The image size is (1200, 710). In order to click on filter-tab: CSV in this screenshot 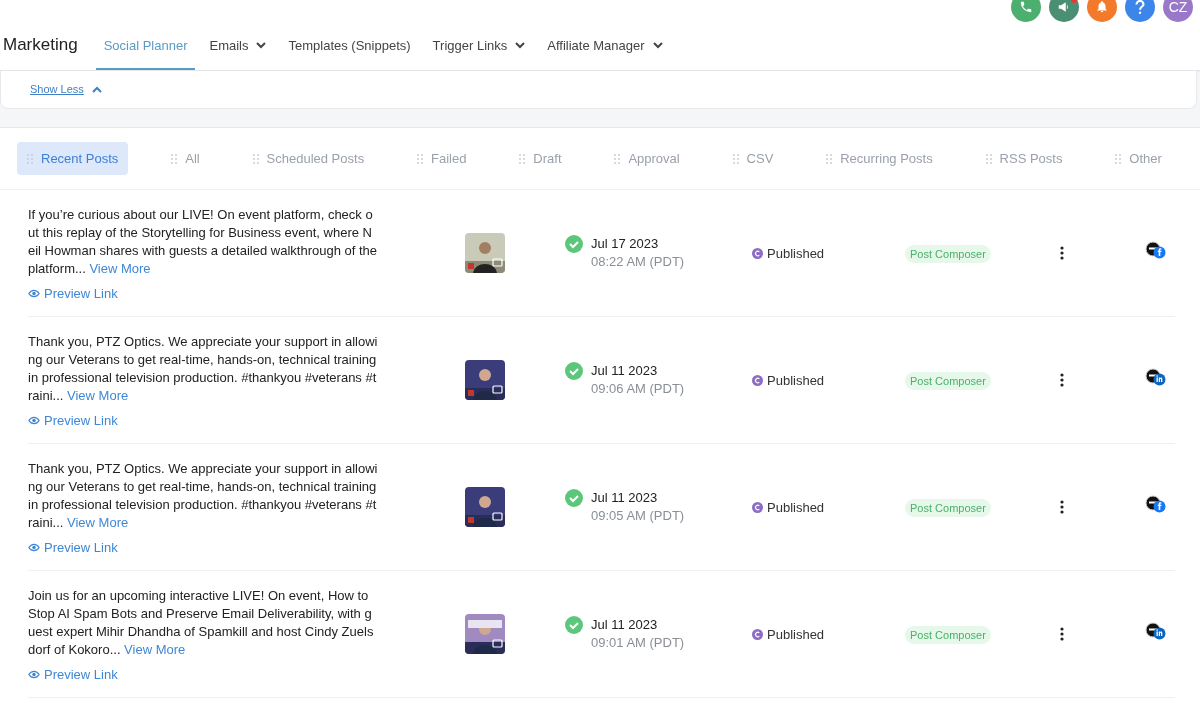, I will do `click(753, 158)`.